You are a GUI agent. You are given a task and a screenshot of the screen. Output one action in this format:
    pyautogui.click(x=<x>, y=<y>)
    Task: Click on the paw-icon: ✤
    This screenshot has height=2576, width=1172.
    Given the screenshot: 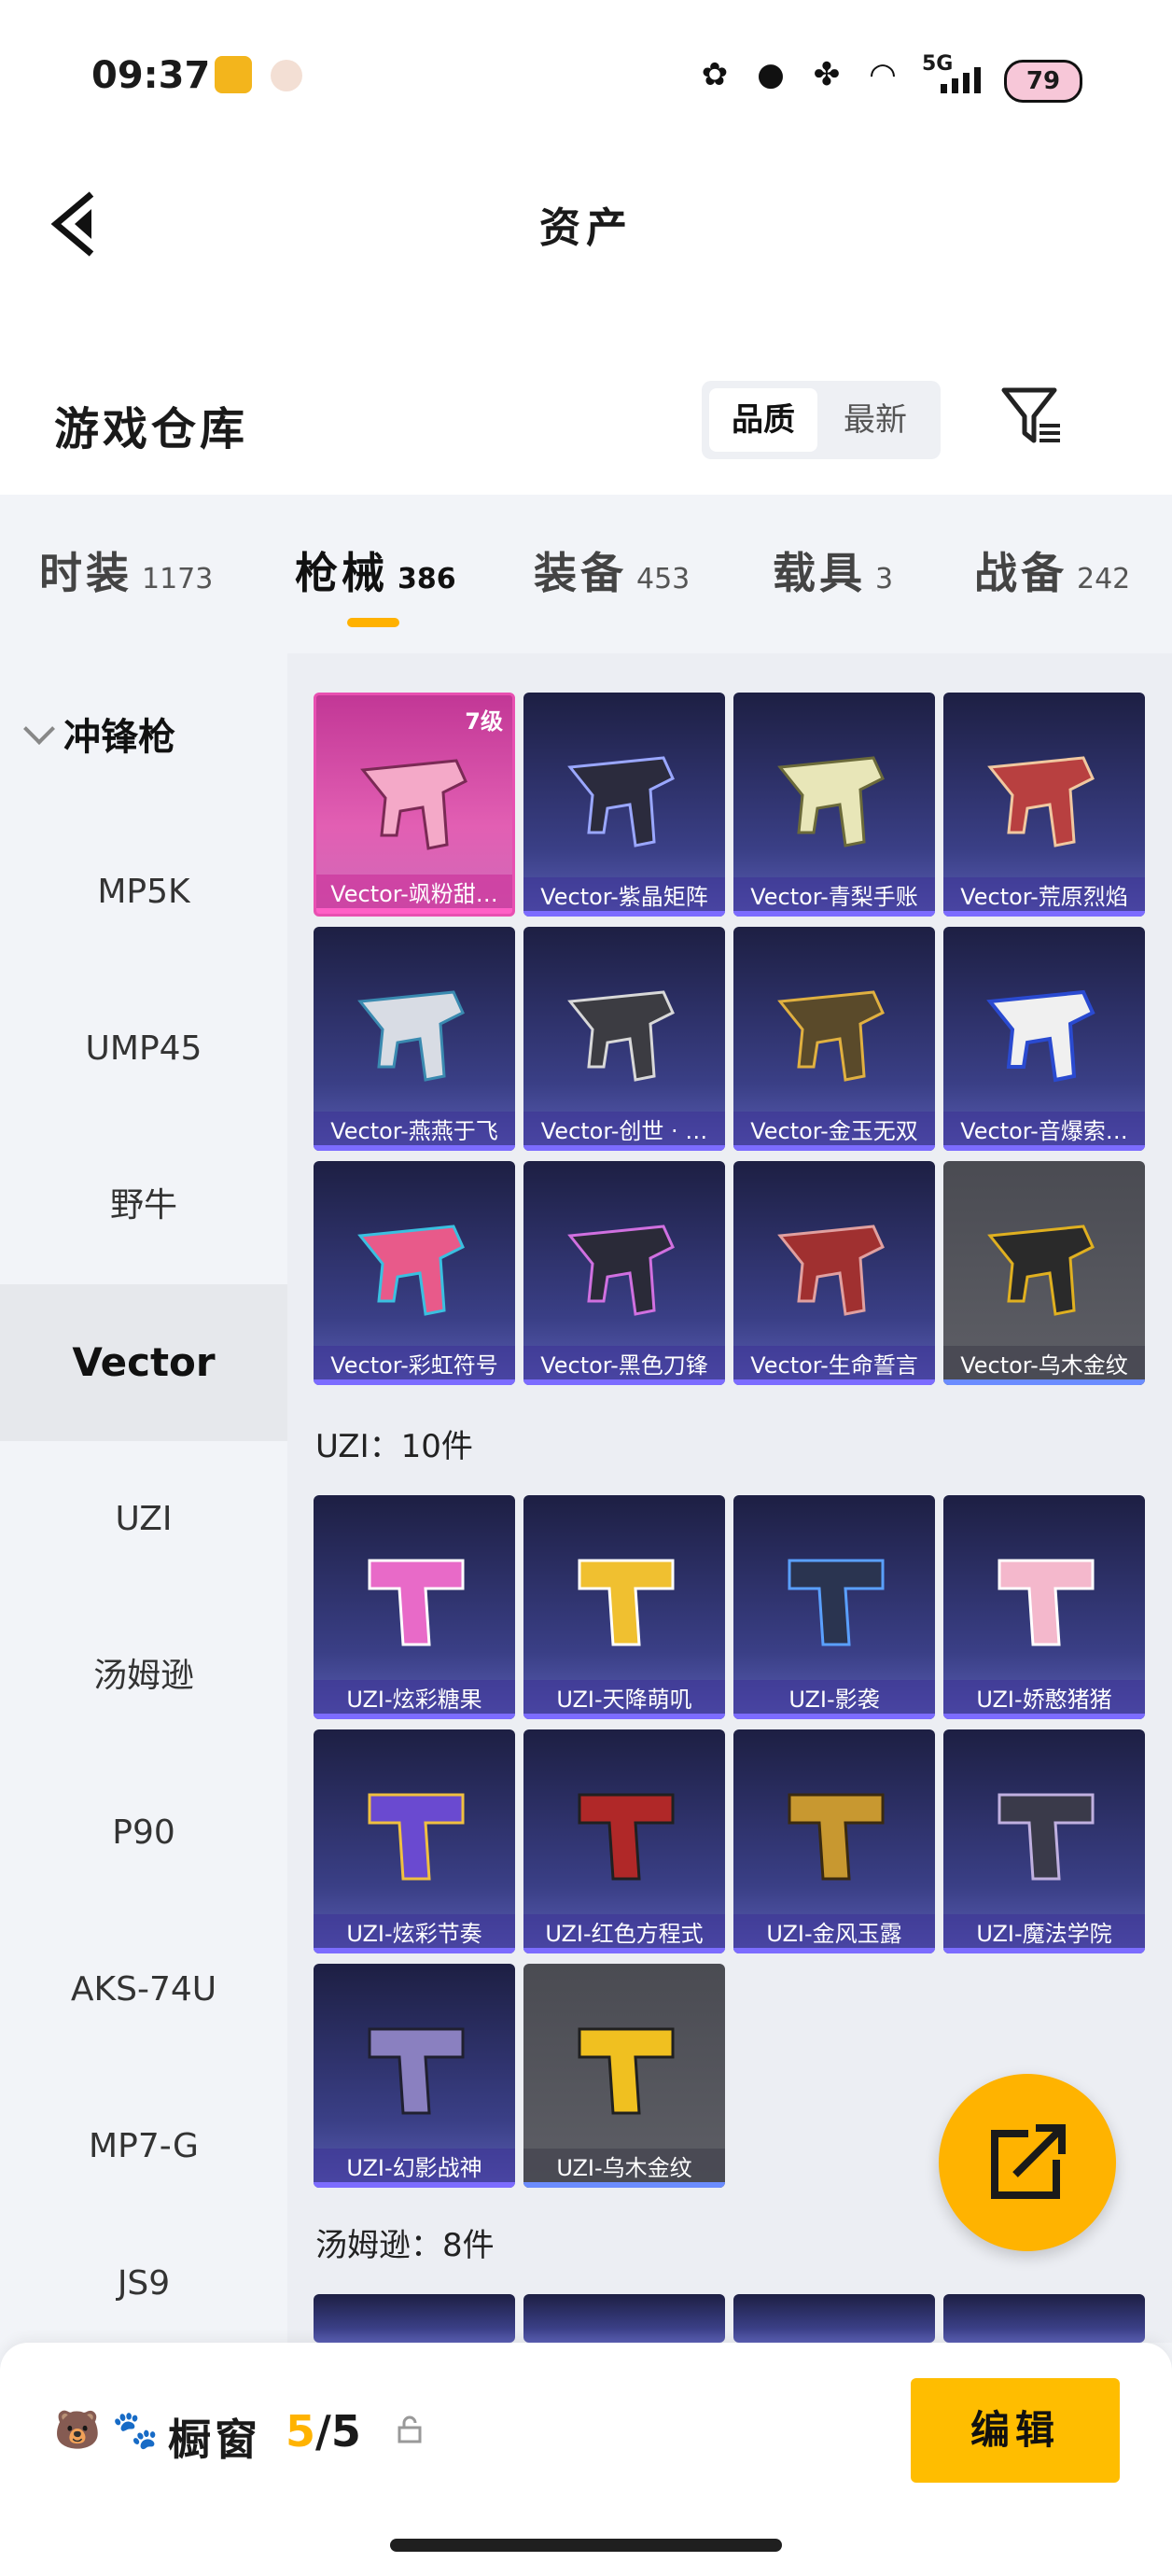 What is the action you would take?
    pyautogui.click(x=827, y=74)
    